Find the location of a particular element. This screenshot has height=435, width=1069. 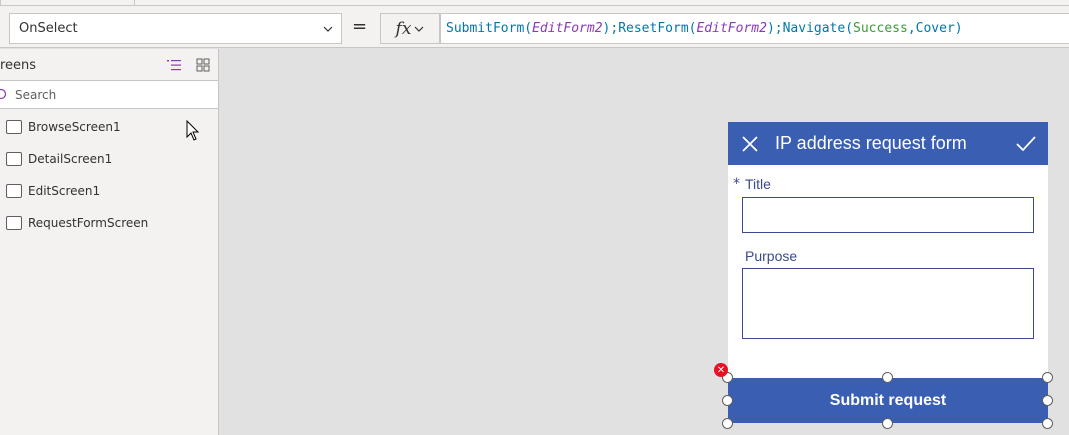

formula-token: ); is located at coordinates (610, 28).